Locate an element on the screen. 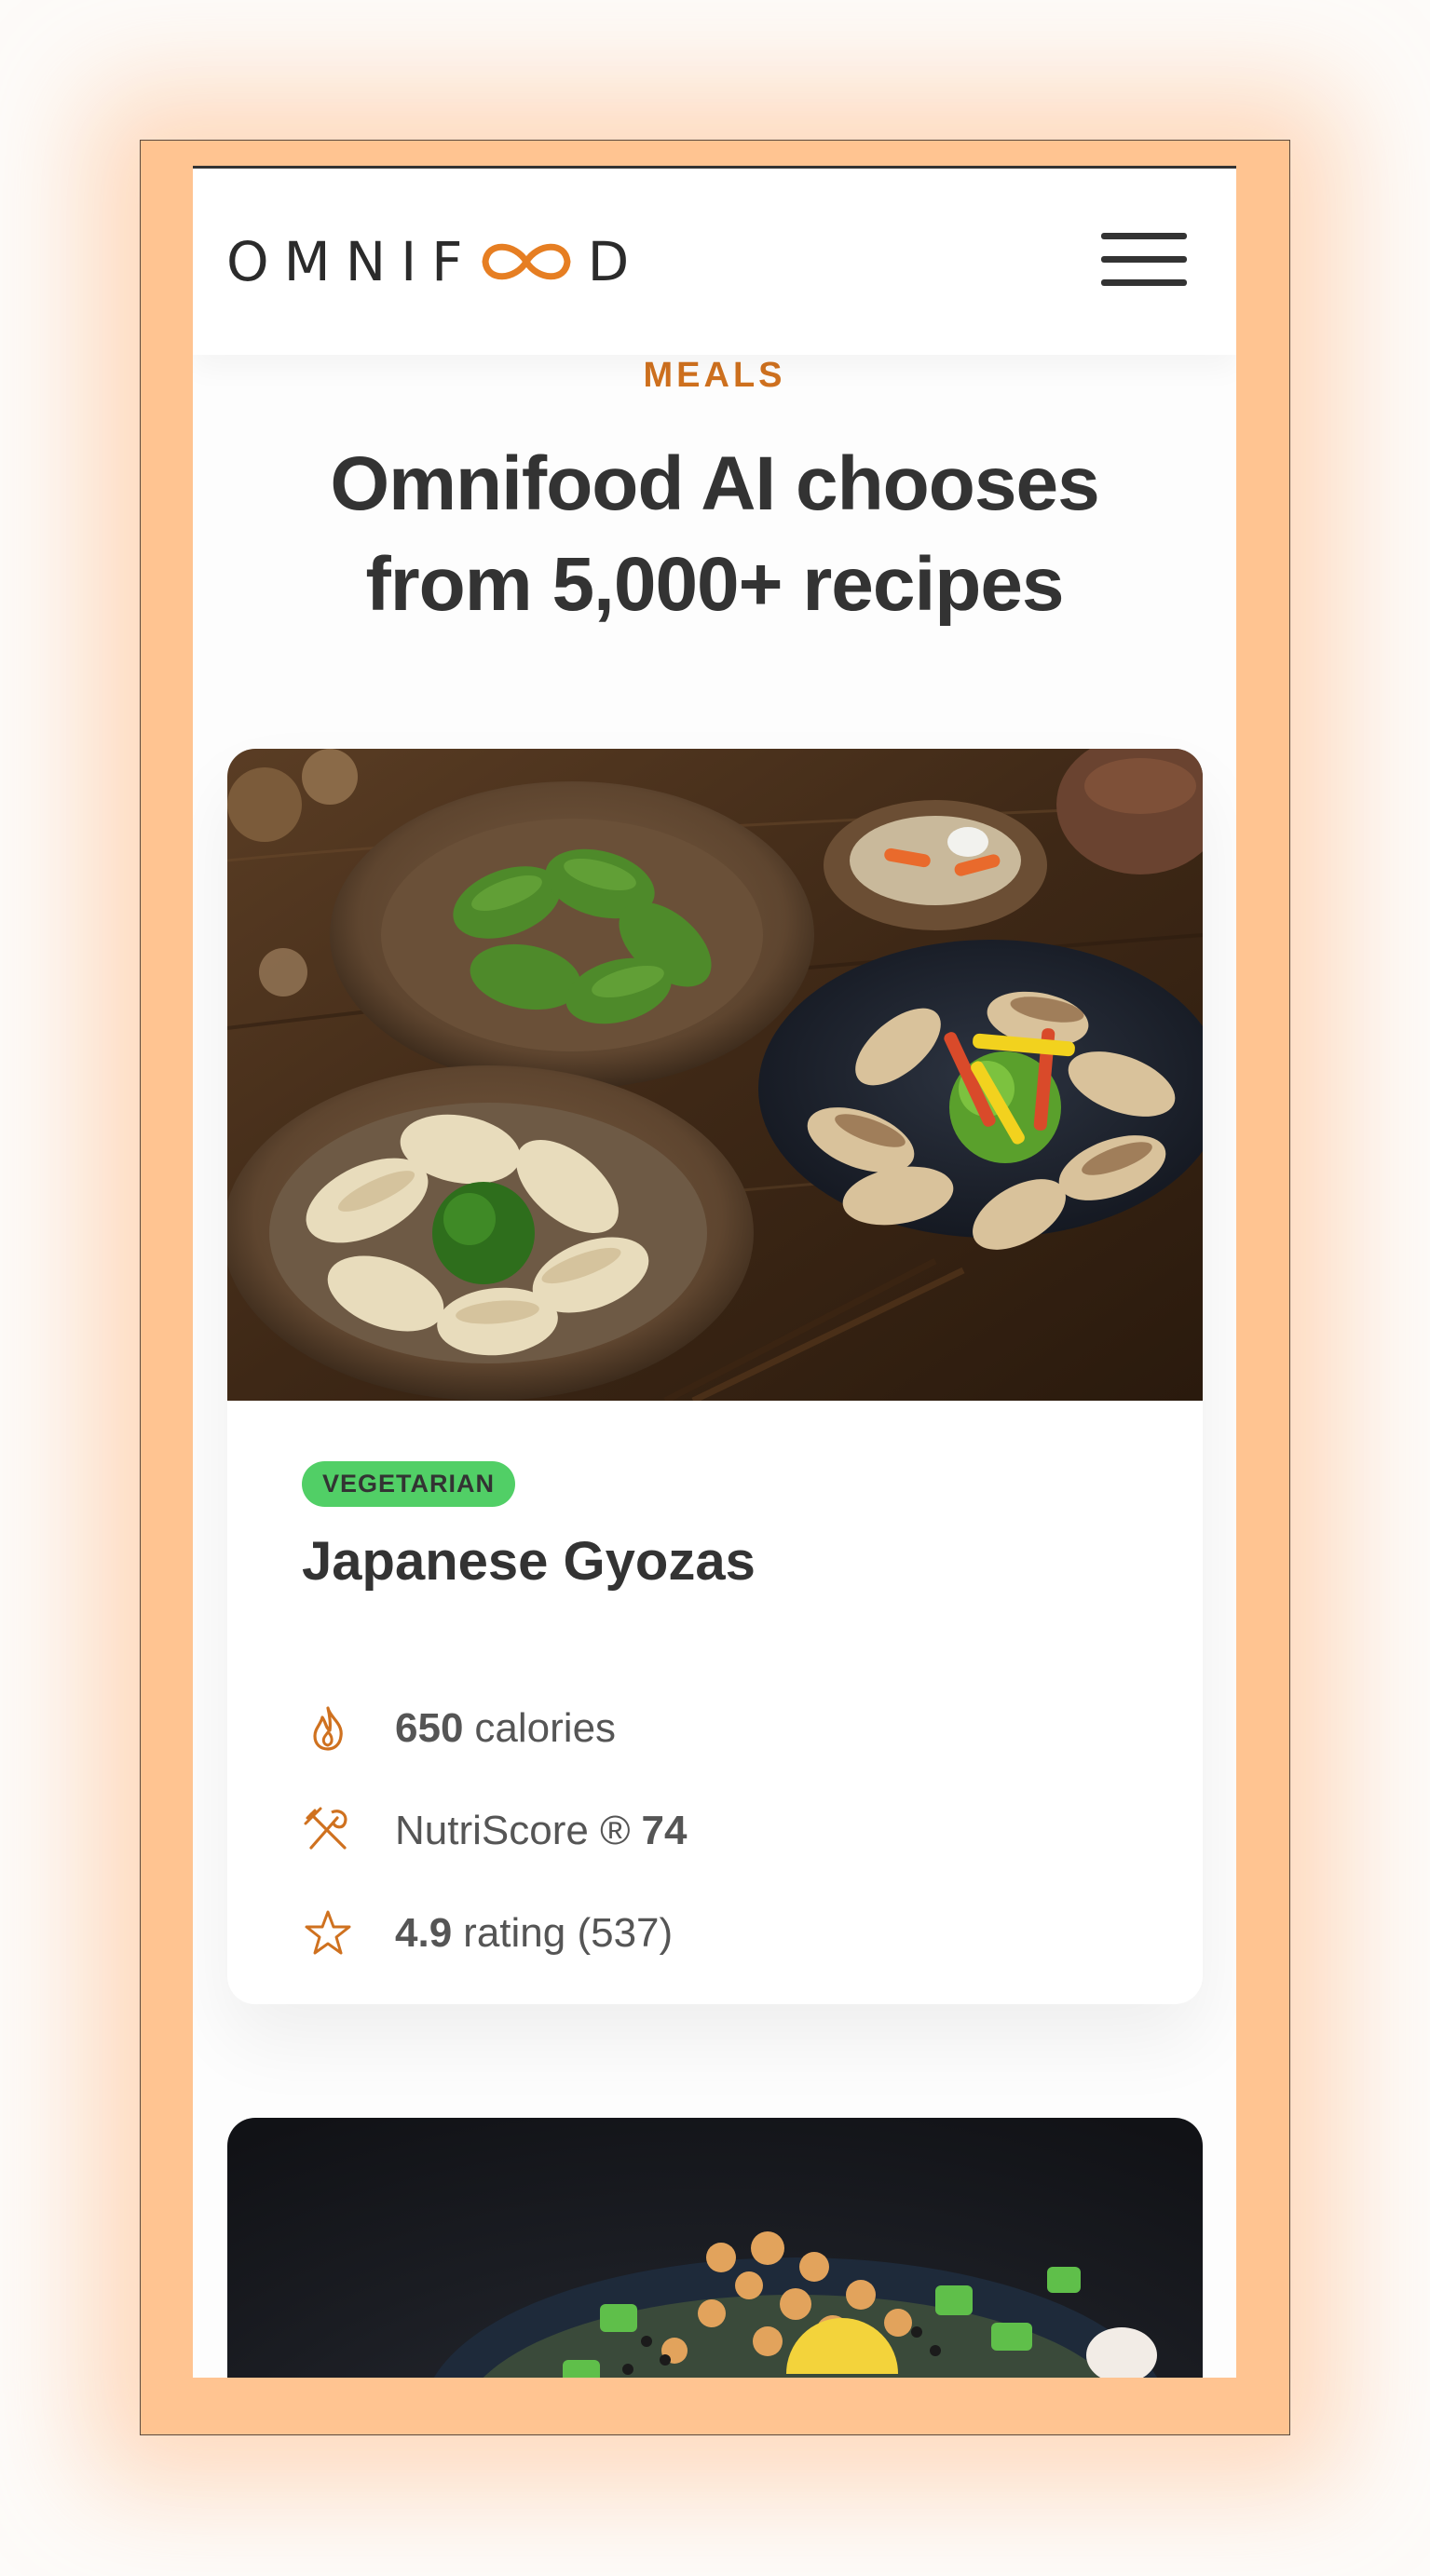 The image size is (1430, 2576). header: OMNIF D is located at coordinates (714, 262).